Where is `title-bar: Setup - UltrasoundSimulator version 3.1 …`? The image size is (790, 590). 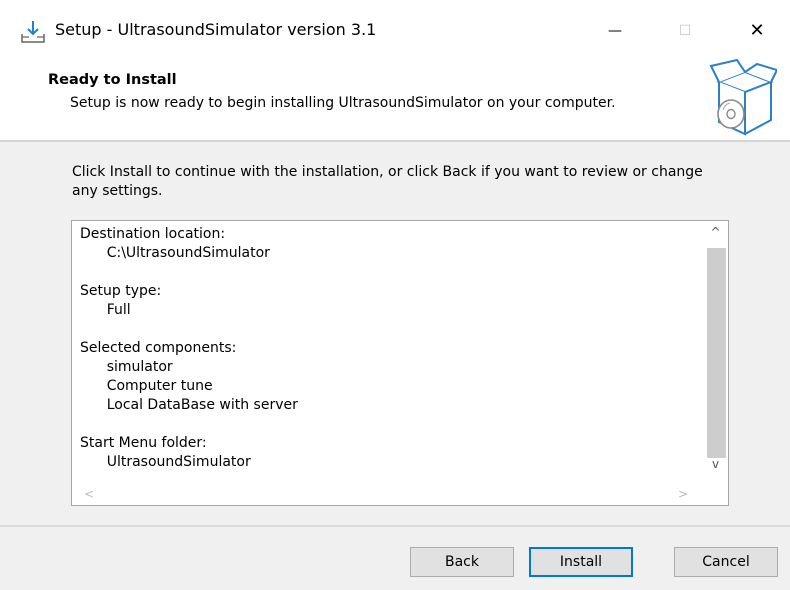
title-bar: Setup - UltrasoundSimulator version 3.1 … is located at coordinates (395, 29).